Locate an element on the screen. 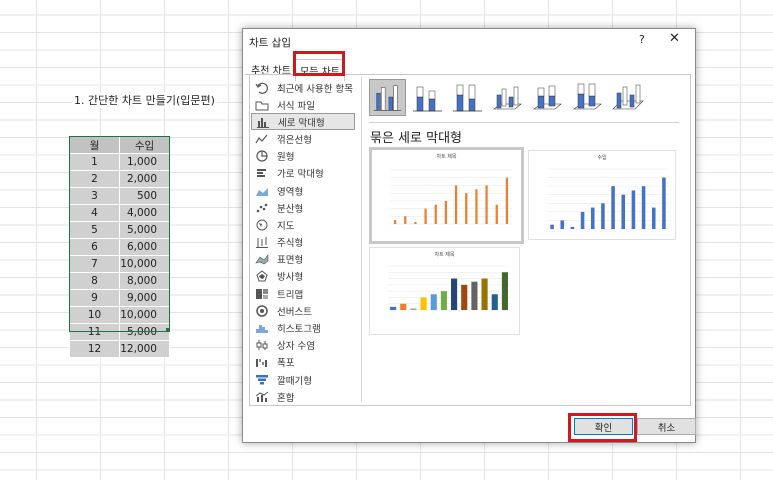  table-row: 3 500 is located at coordinates (119, 196).